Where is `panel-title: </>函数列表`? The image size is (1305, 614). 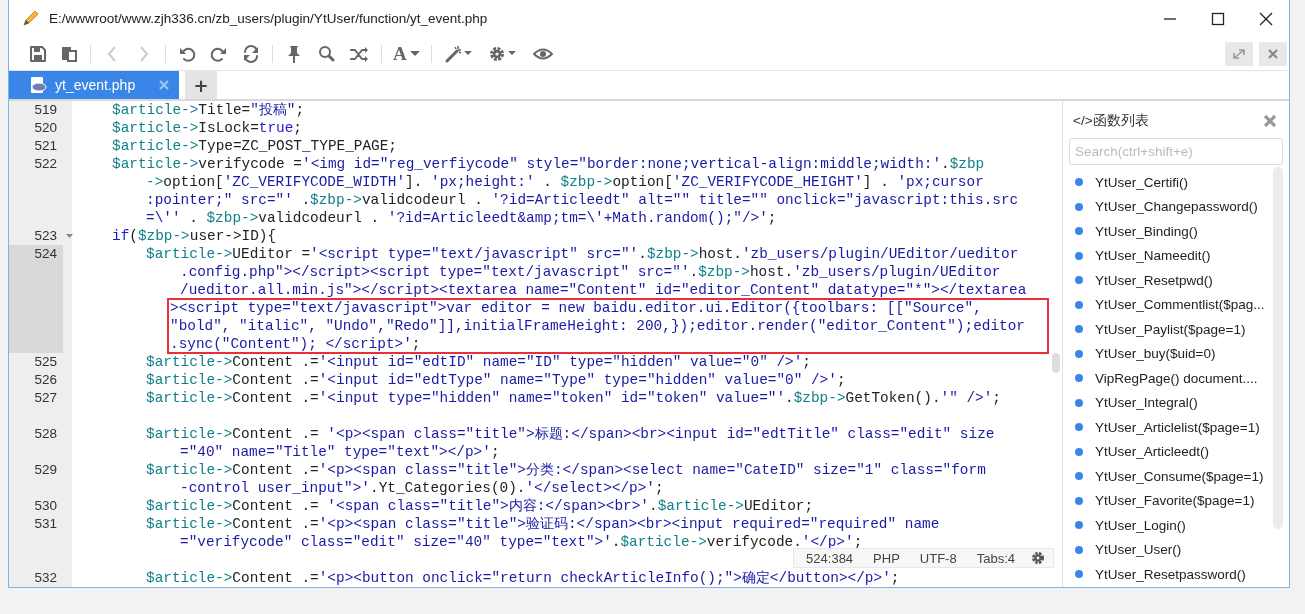 panel-title: </>函数列表 is located at coordinates (1111, 121).